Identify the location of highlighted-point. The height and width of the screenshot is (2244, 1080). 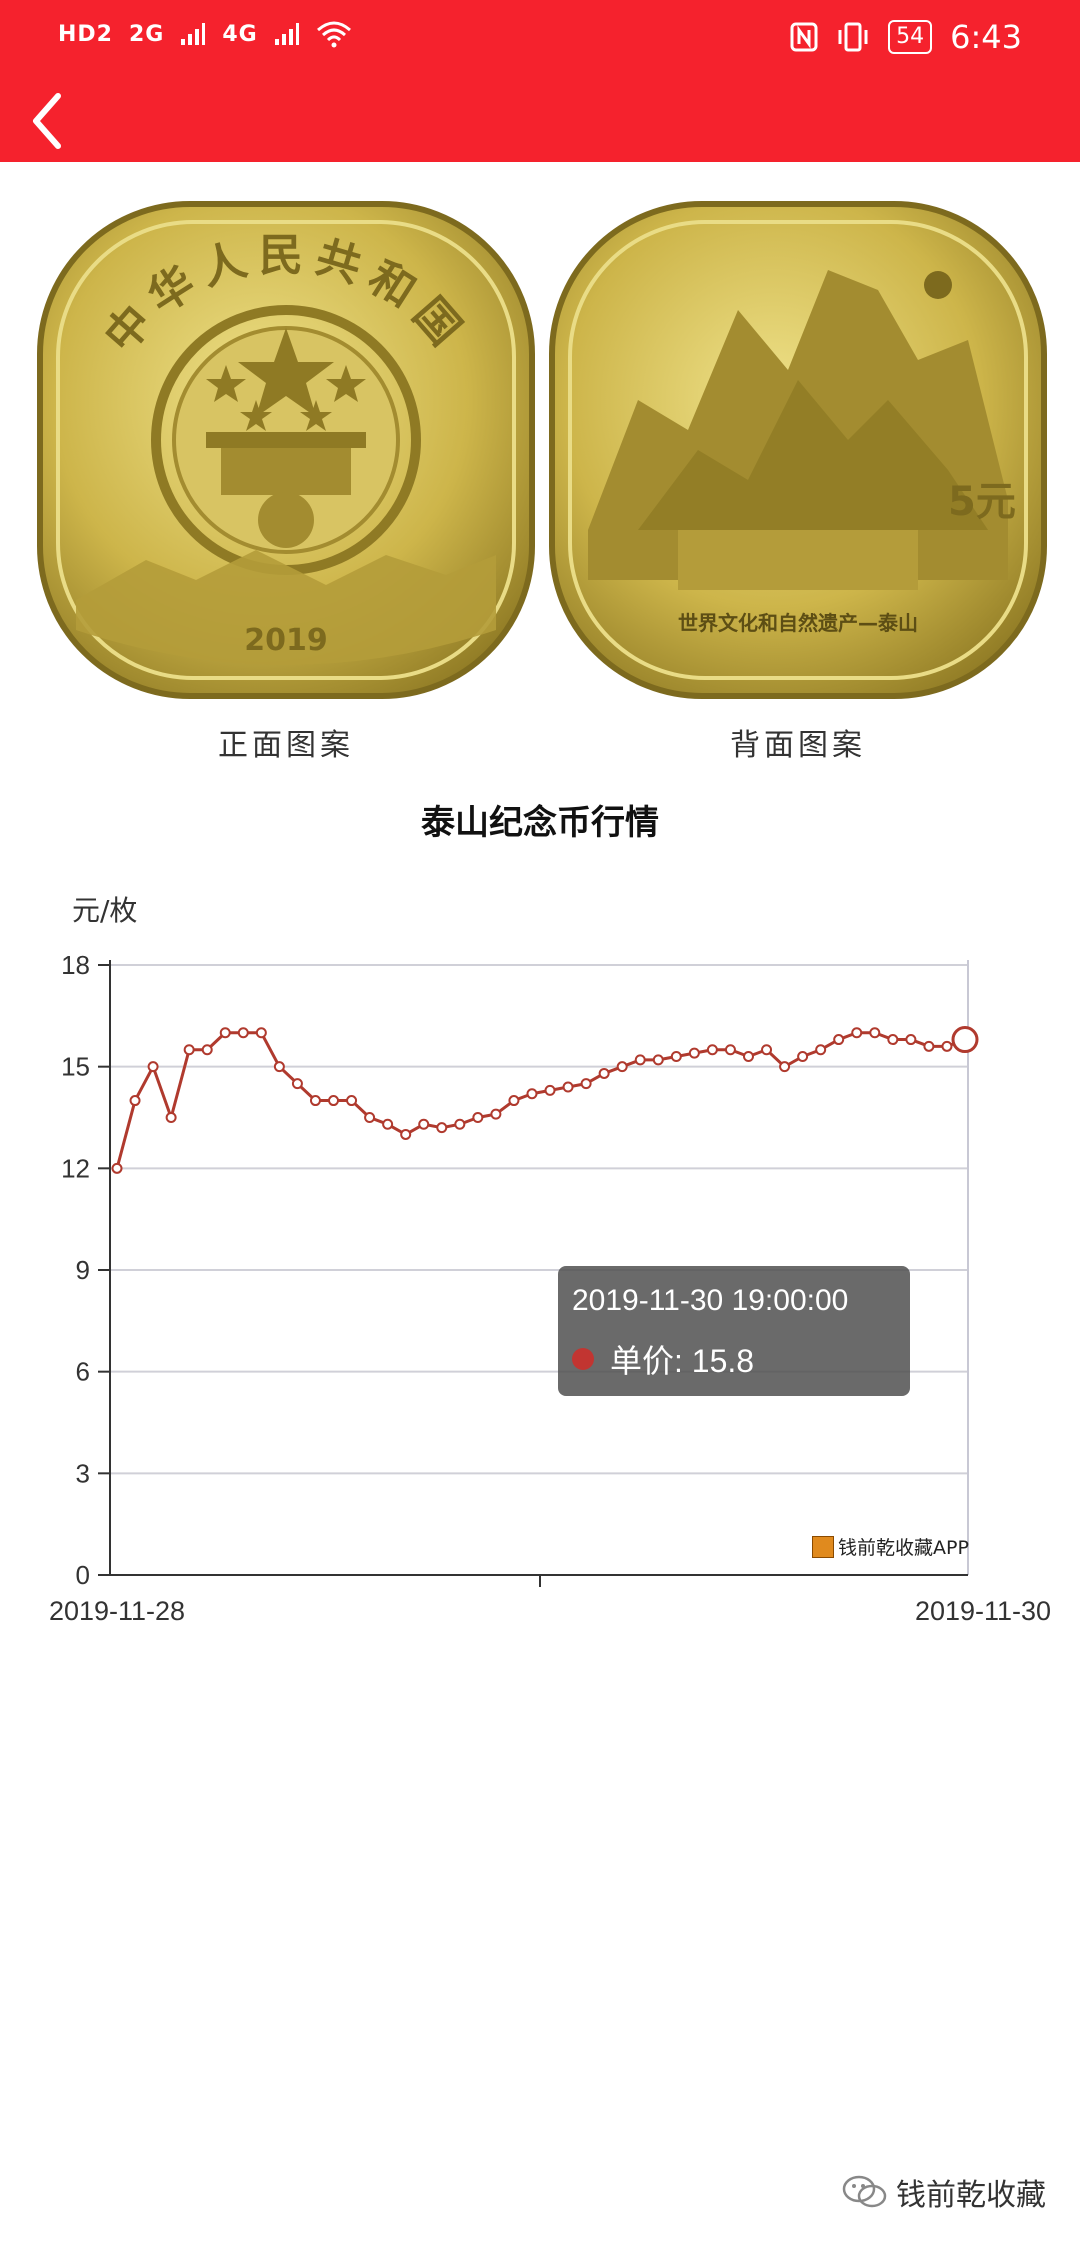
(965, 1040).